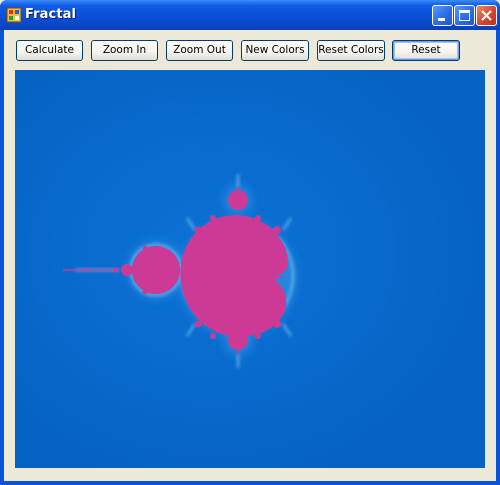  I want to click on reset-colors-button: Reset Colors, so click(351, 50).